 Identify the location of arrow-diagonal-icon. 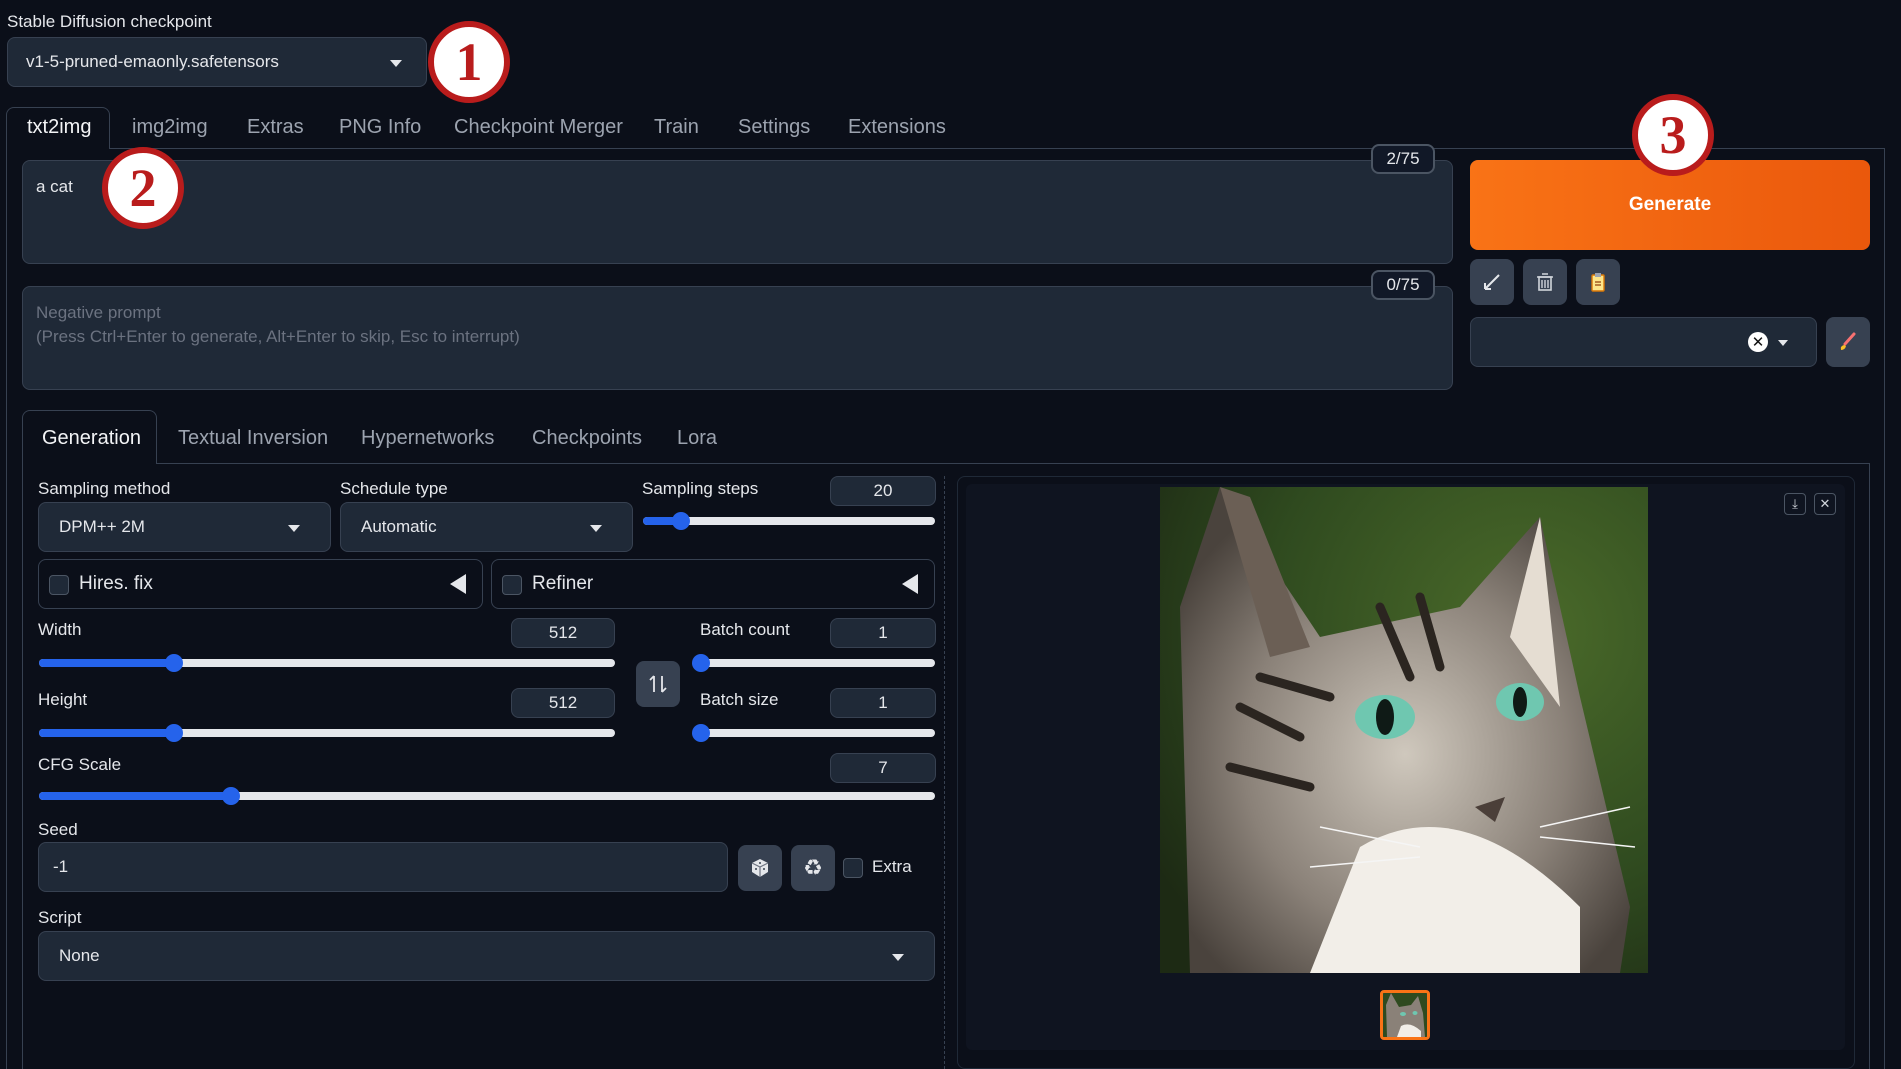
(1492, 282).